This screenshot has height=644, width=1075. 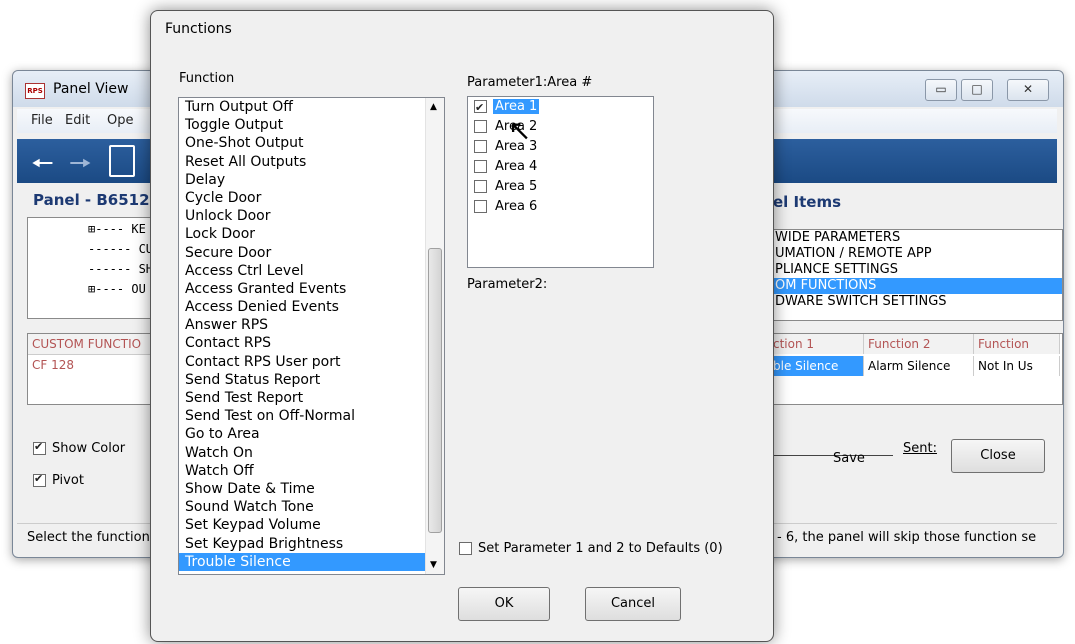 I want to click on dialog-title: Functions, so click(x=198, y=29).